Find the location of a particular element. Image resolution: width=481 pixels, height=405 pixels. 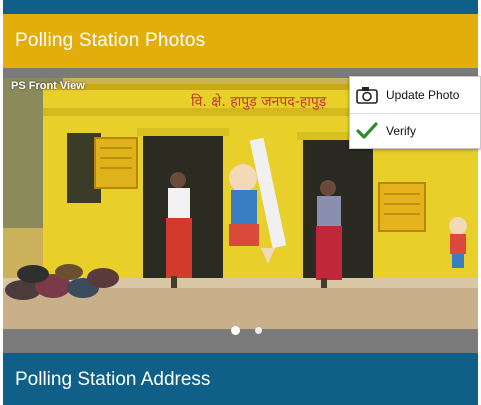

verify-button: Verify is located at coordinates (415, 130).